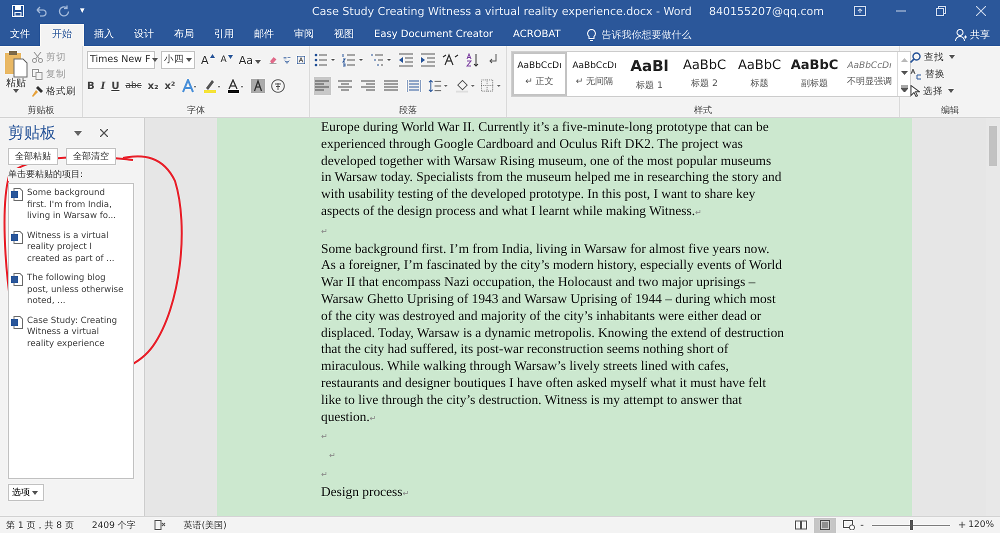 The image size is (1000, 533). I want to click on format-button: abc, so click(133, 86).